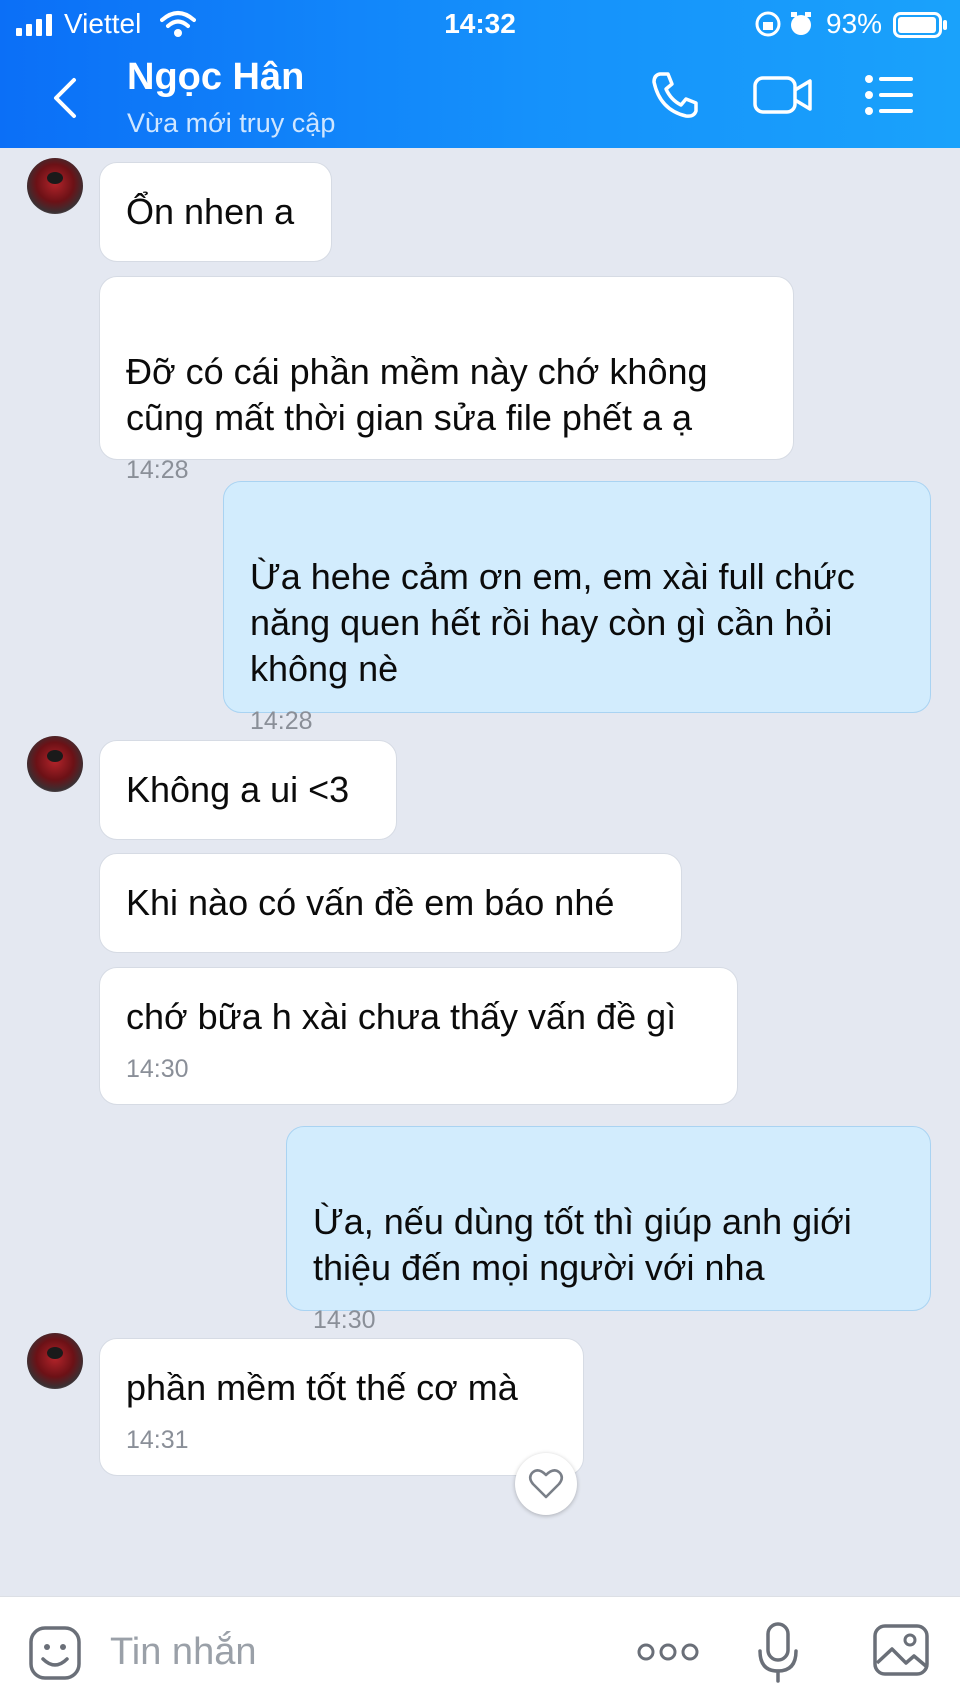  I want to click on battery-percent: 93%, so click(854, 23).